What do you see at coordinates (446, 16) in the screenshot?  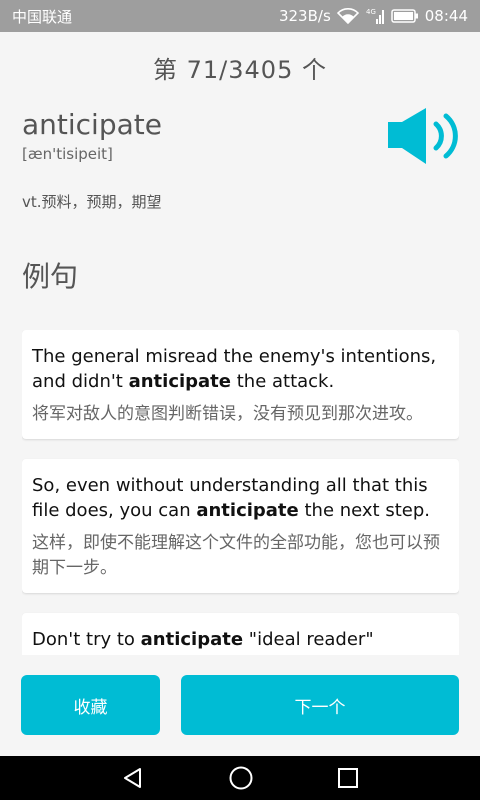 I see `clock: 08:44` at bounding box center [446, 16].